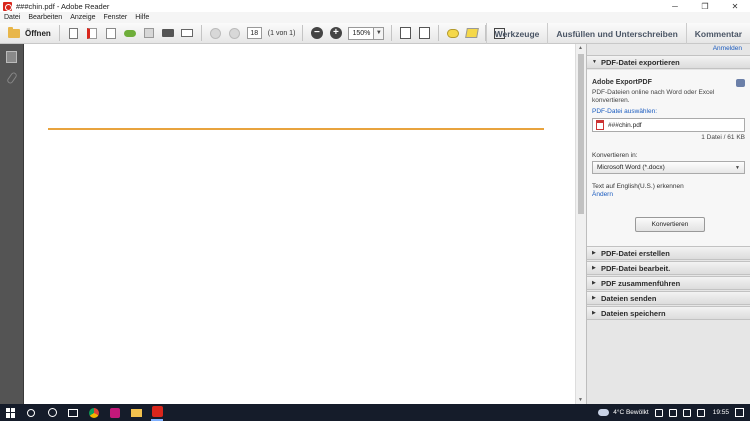  I want to click on tray-chevron-icon, so click(658, 412).